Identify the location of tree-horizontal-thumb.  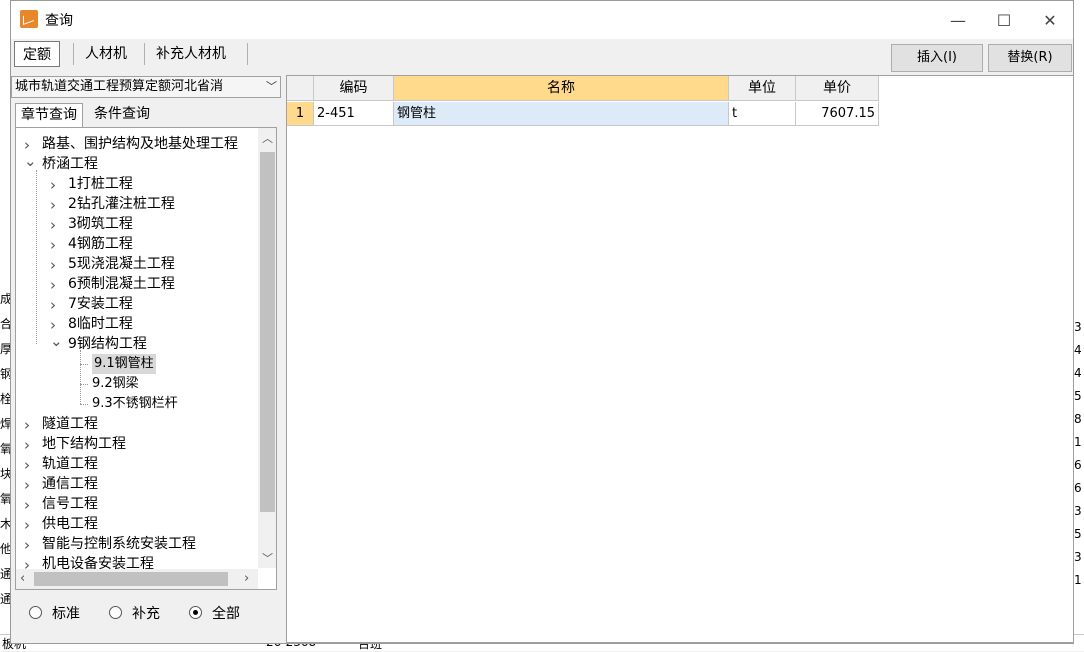
(131, 579).